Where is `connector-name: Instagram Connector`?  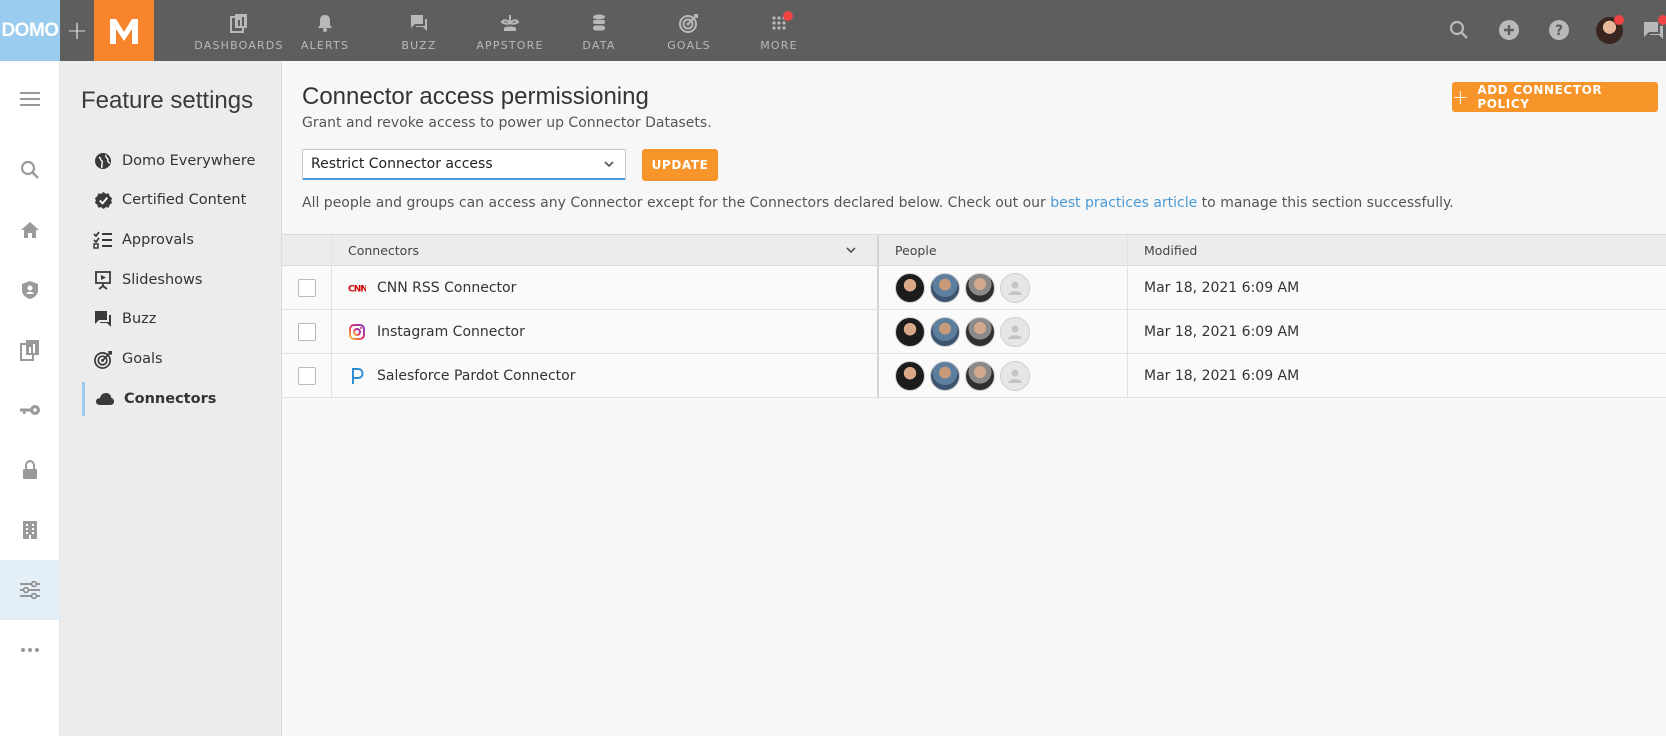
connector-name: Instagram Connector is located at coordinates (451, 331).